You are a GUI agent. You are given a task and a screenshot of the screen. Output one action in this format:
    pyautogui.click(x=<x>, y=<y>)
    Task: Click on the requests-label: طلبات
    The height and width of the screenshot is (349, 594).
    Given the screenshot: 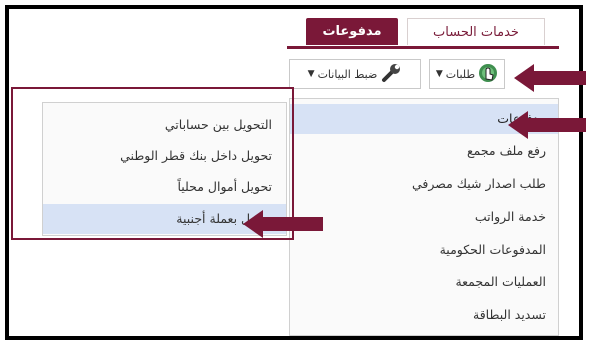 What is the action you would take?
    pyautogui.click(x=460, y=74)
    